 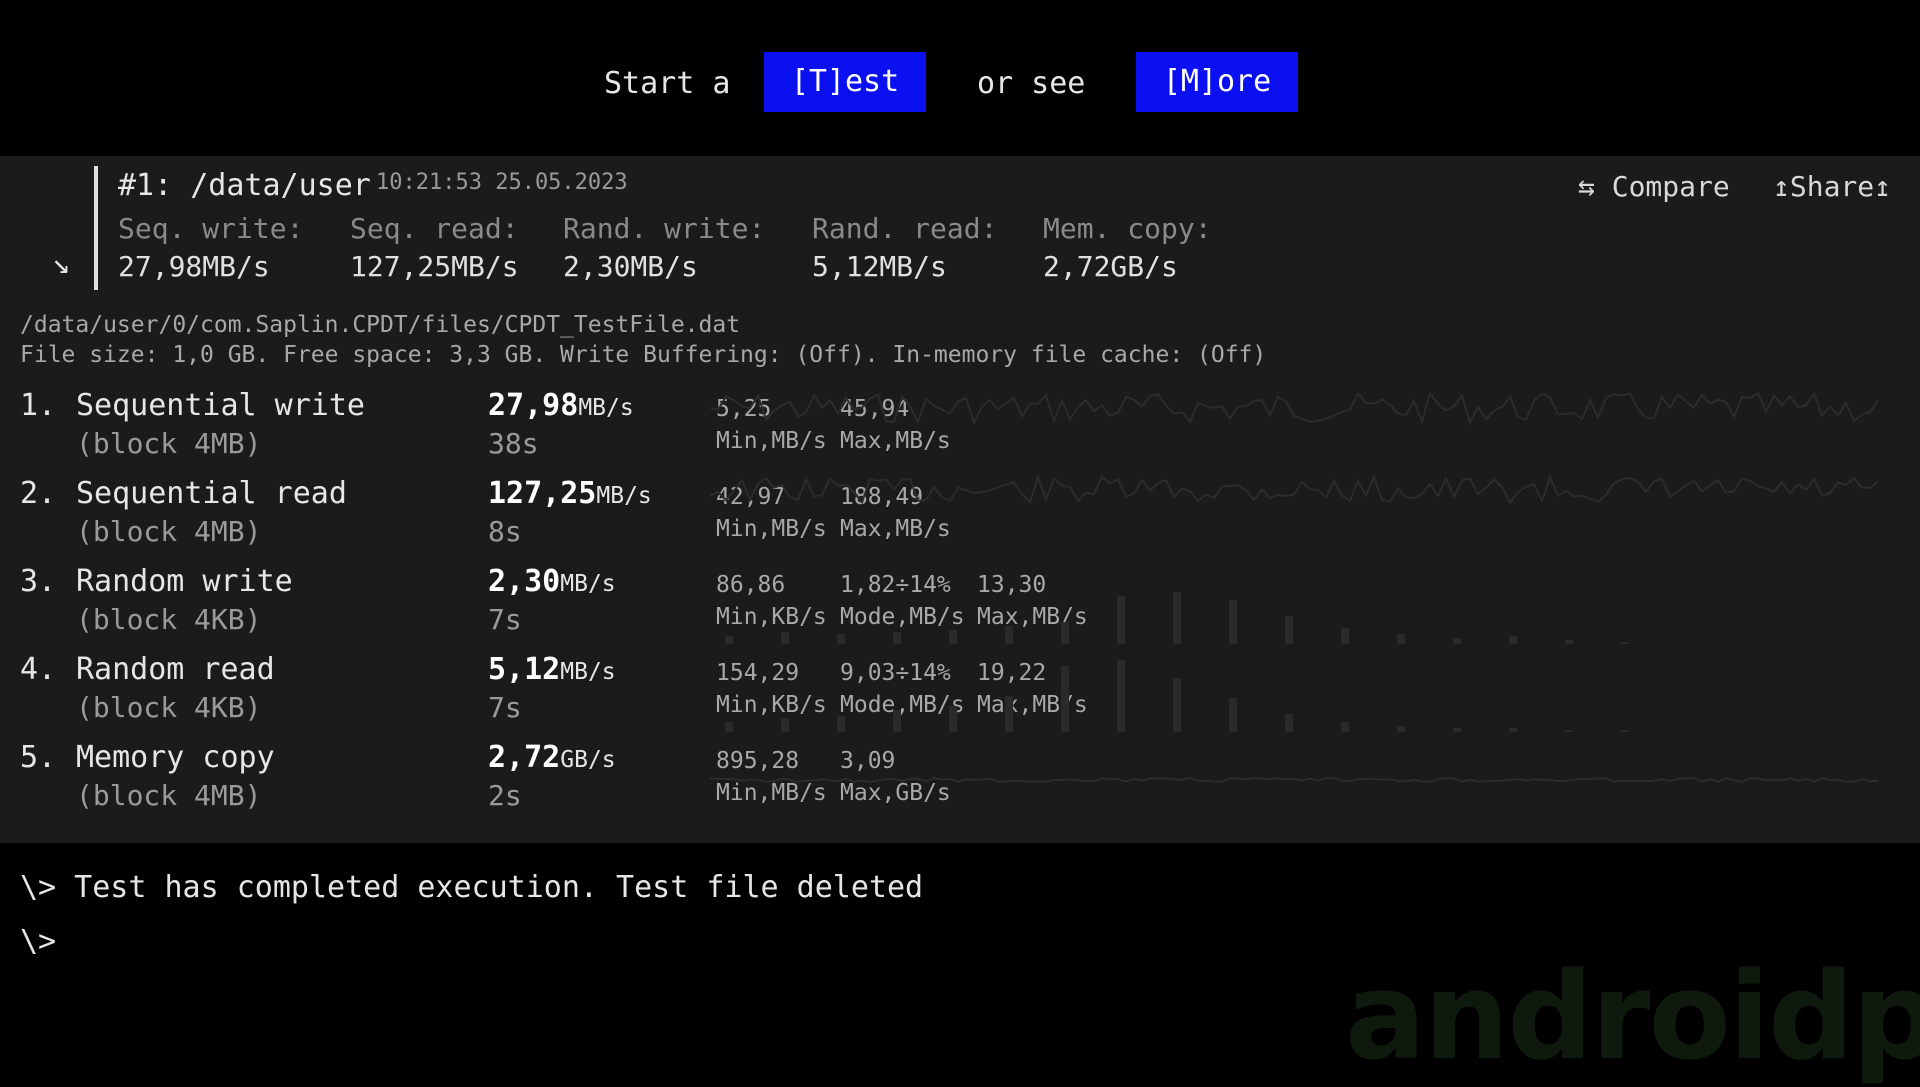 What do you see at coordinates (61, 263) in the screenshot?
I see `arrow-down-right-icon: ↘` at bounding box center [61, 263].